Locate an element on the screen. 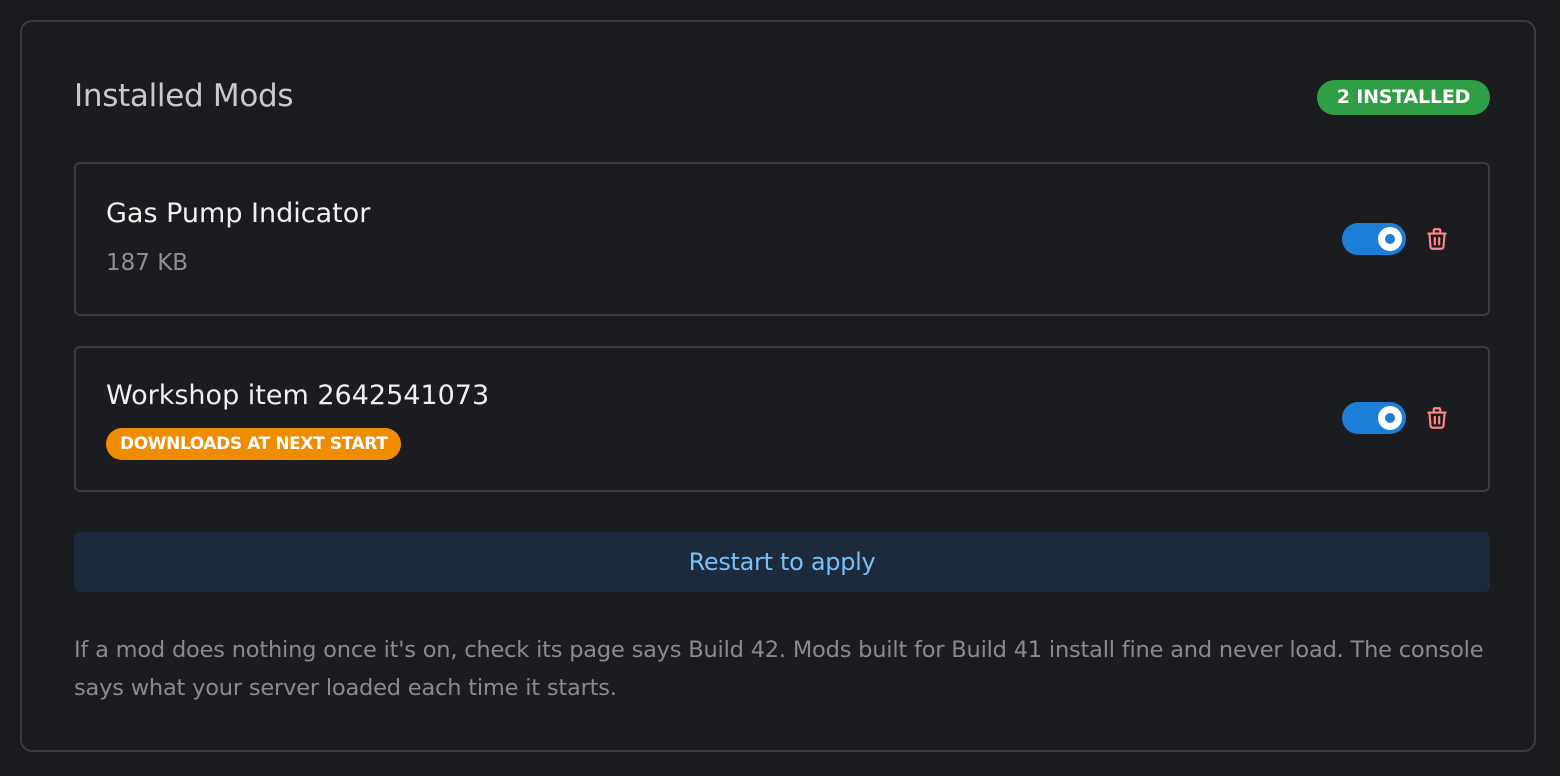 The image size is (1560, 776). restart-to-apply-button: Restart to apply is located at coordinates (782, 562).